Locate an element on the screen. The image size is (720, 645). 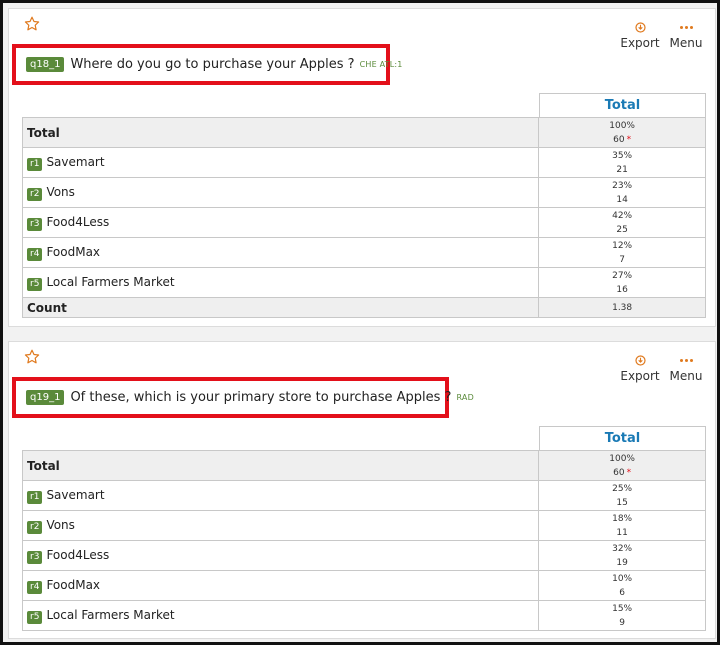
cell-value: 10% 6 is located at coordinates (622, 585).